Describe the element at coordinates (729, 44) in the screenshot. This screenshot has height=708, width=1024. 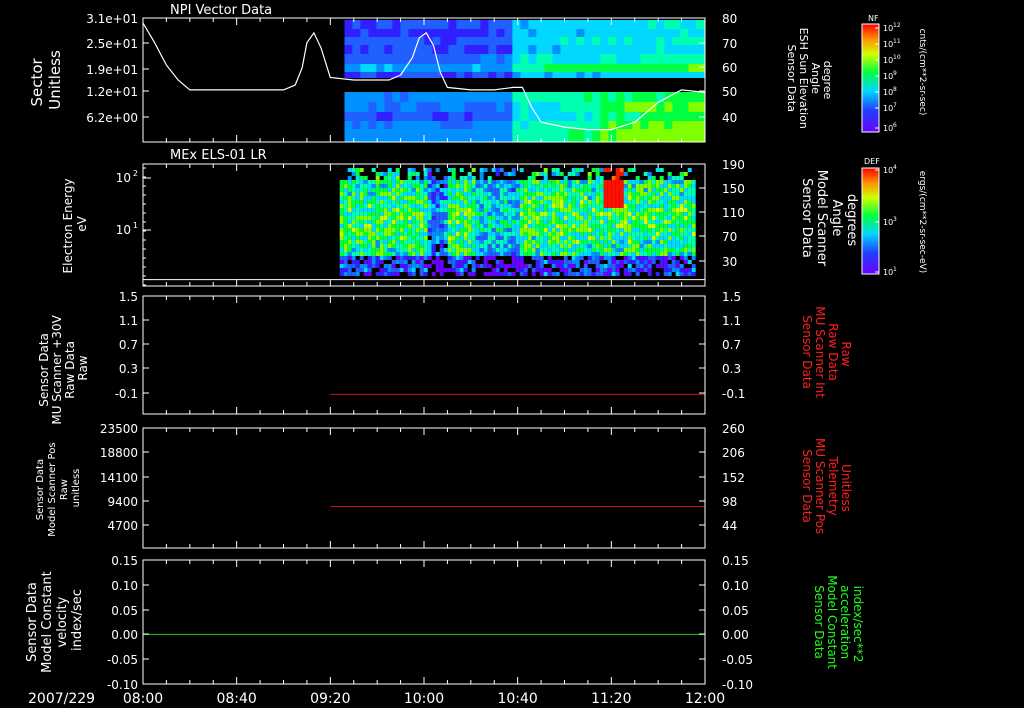
I see `panel1-y2tick-label: 70` at that location.